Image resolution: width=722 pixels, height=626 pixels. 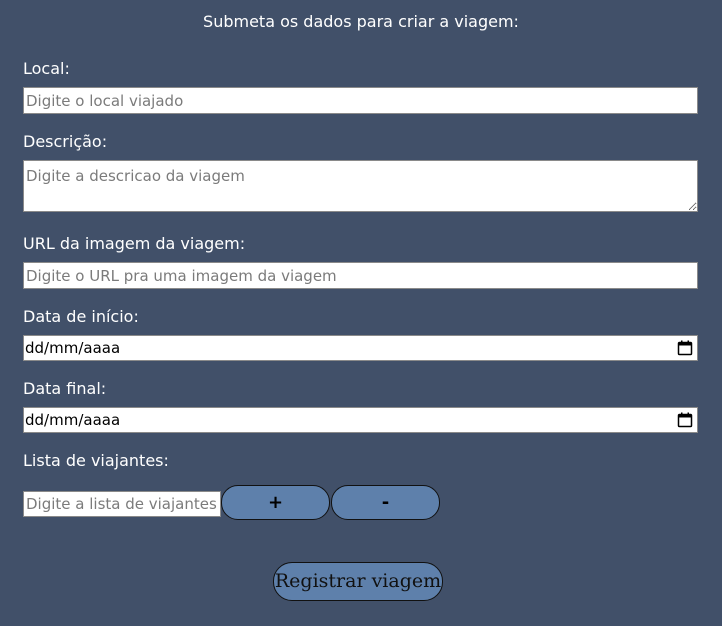 I want to click on data-final-label: Data final:, so click(x=65, y=388).